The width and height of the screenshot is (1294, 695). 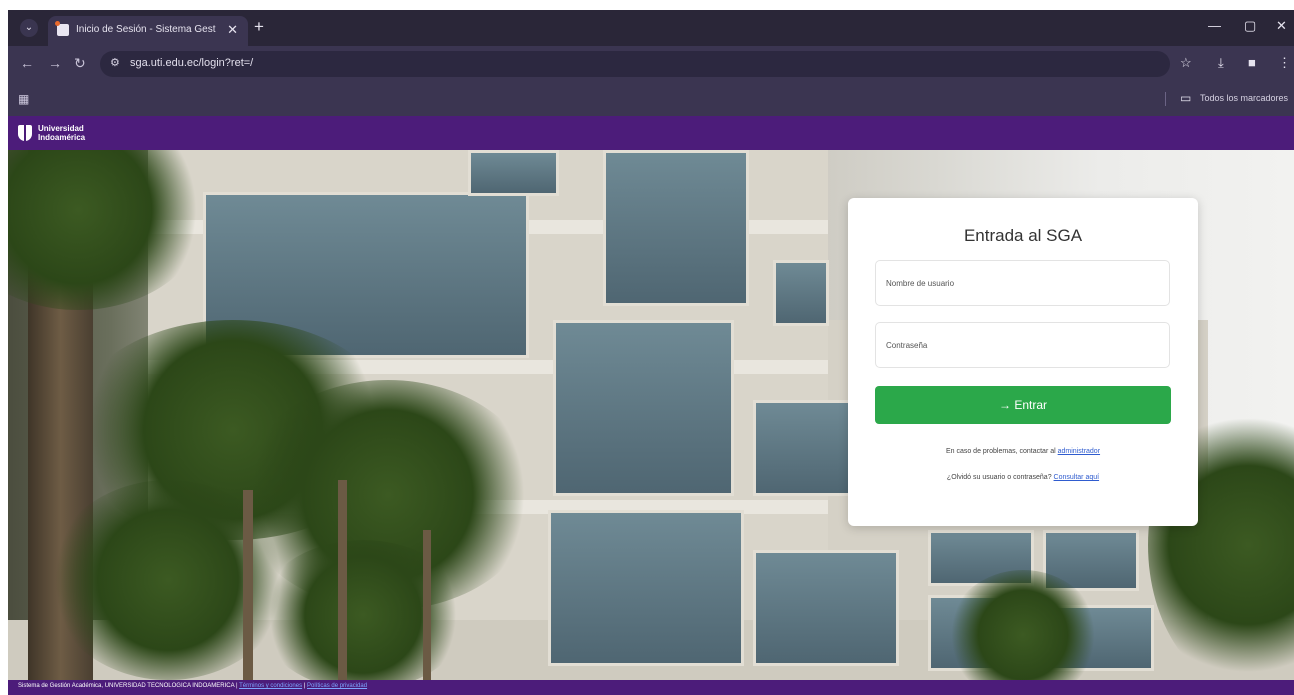 What do you see at coordinates (1281, 26) in the screenshot?
I see `close-window-icon: ✕` at bounding box center [1281, 26].